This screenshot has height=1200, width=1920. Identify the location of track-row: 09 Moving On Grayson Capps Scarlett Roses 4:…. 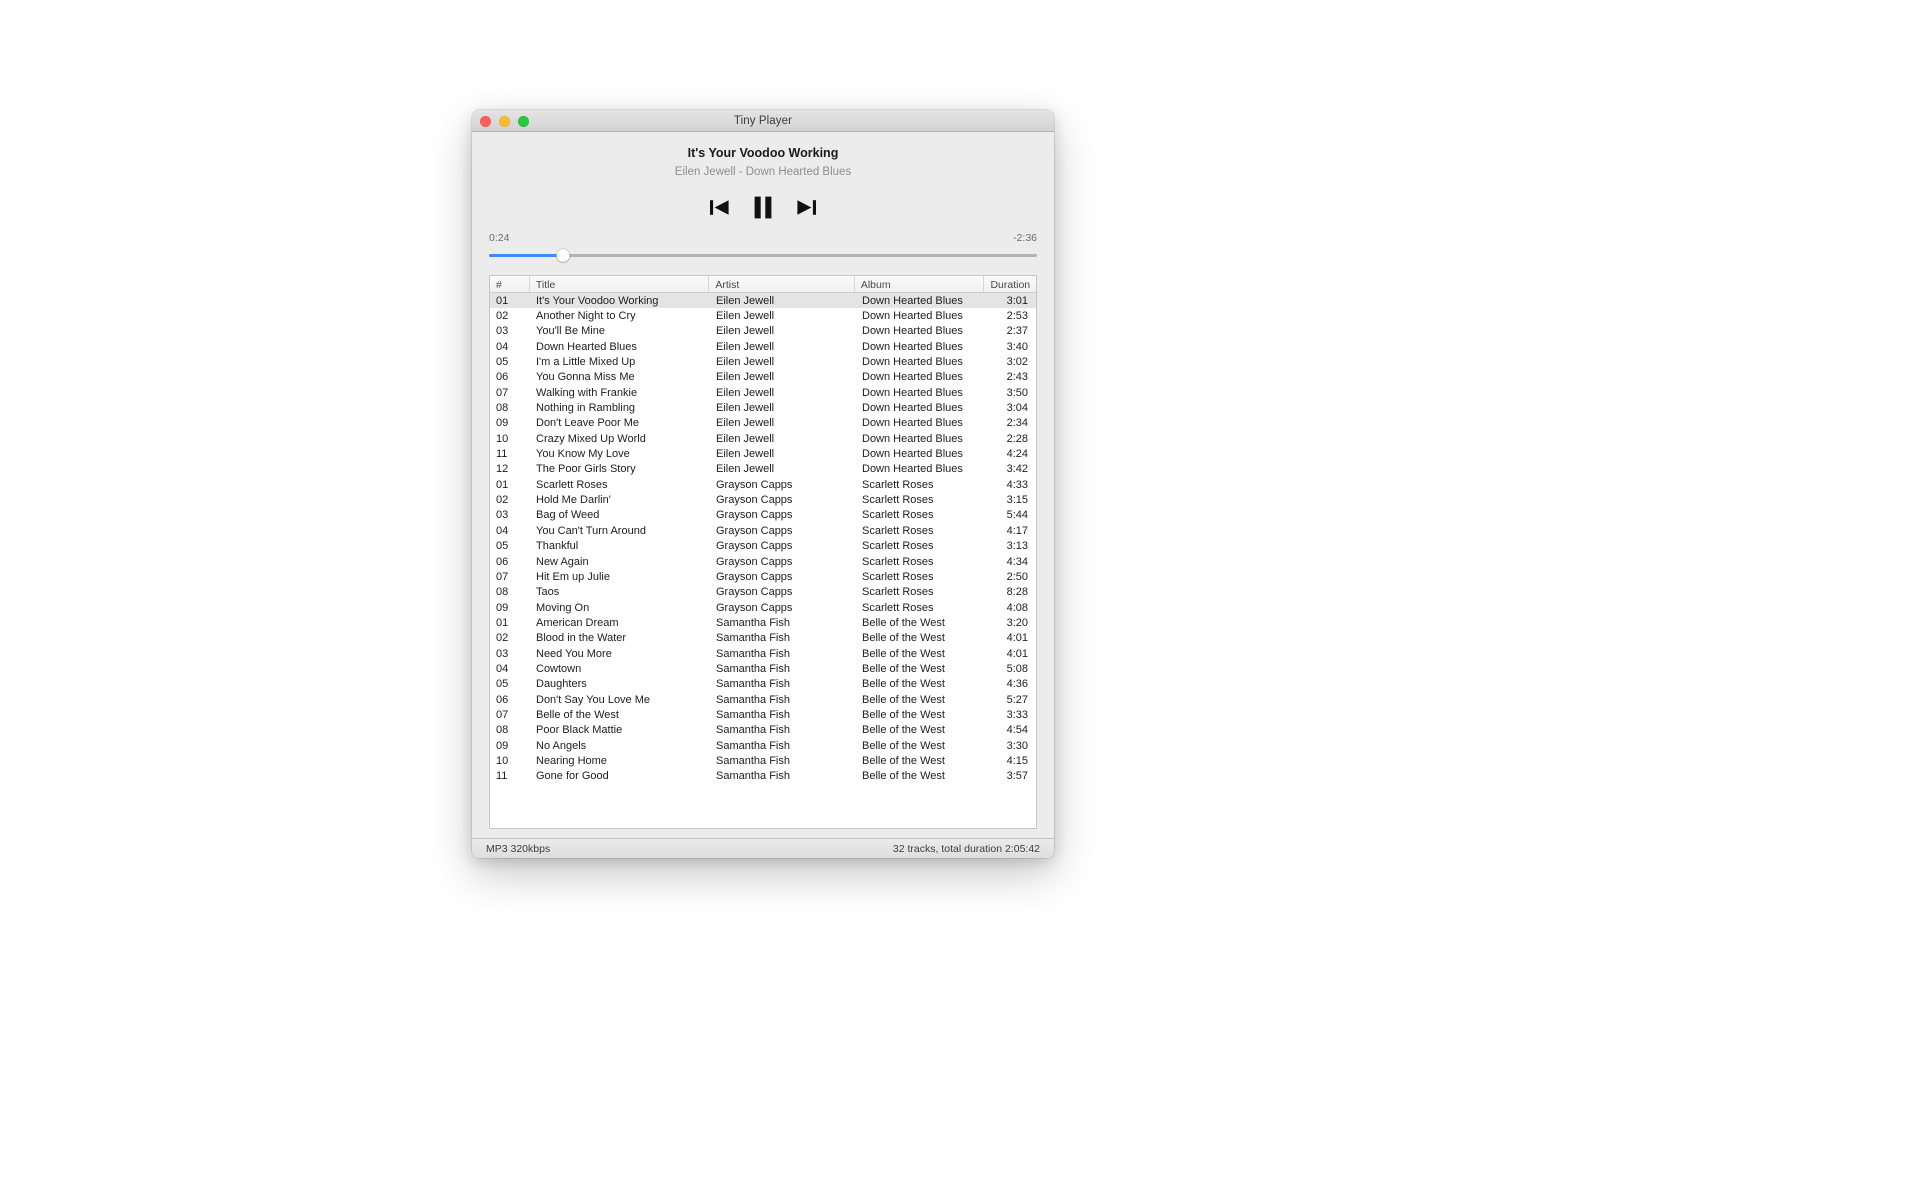
(763, 607).